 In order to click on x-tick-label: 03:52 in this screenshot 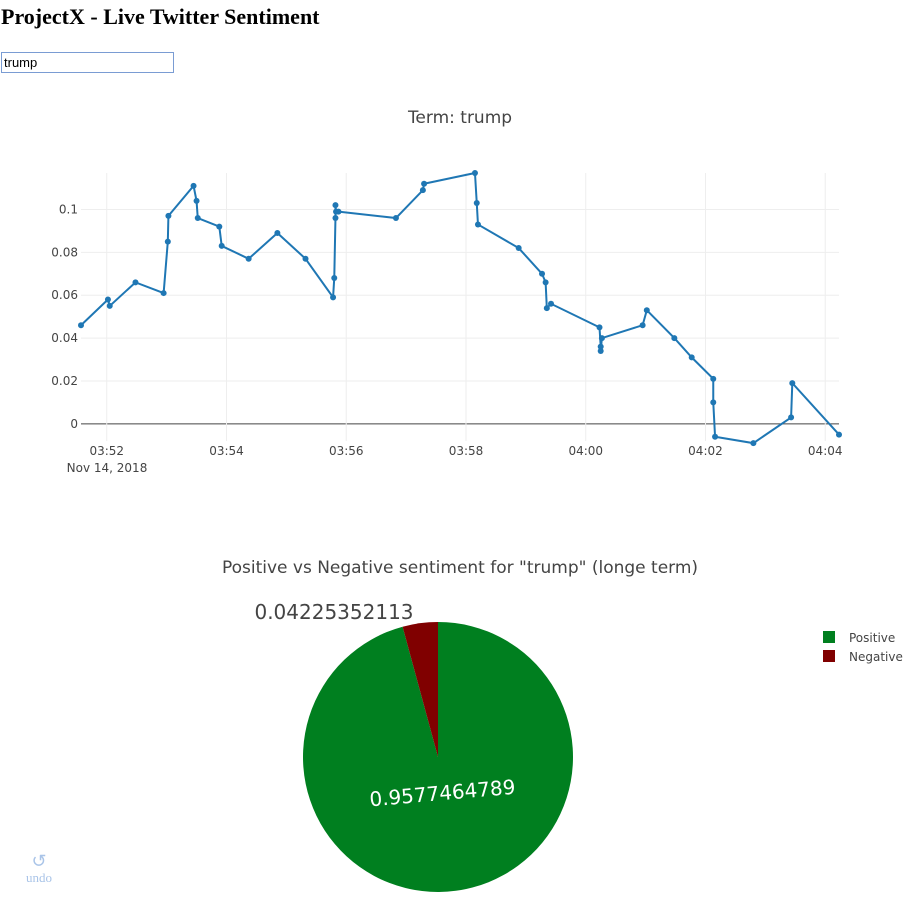, I will do `click(106, 451)`.